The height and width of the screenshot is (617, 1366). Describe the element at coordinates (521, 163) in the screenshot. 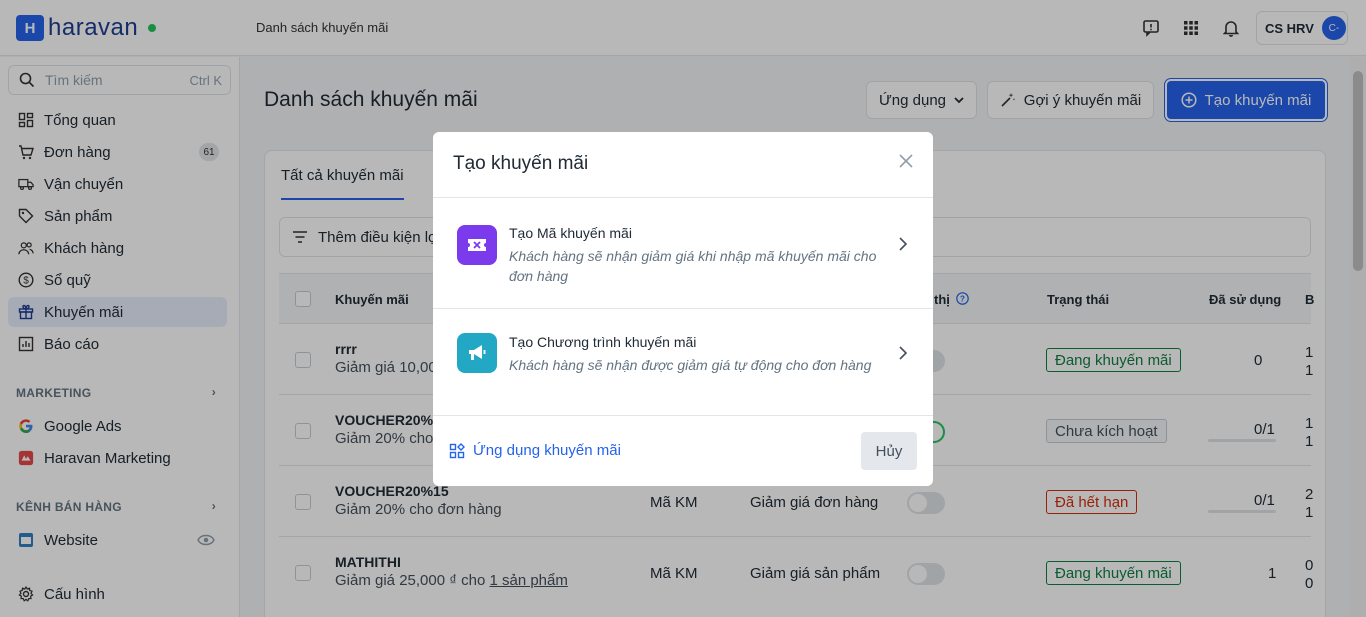

I see `modal-title: Tạo khuyến mãi` at that location.